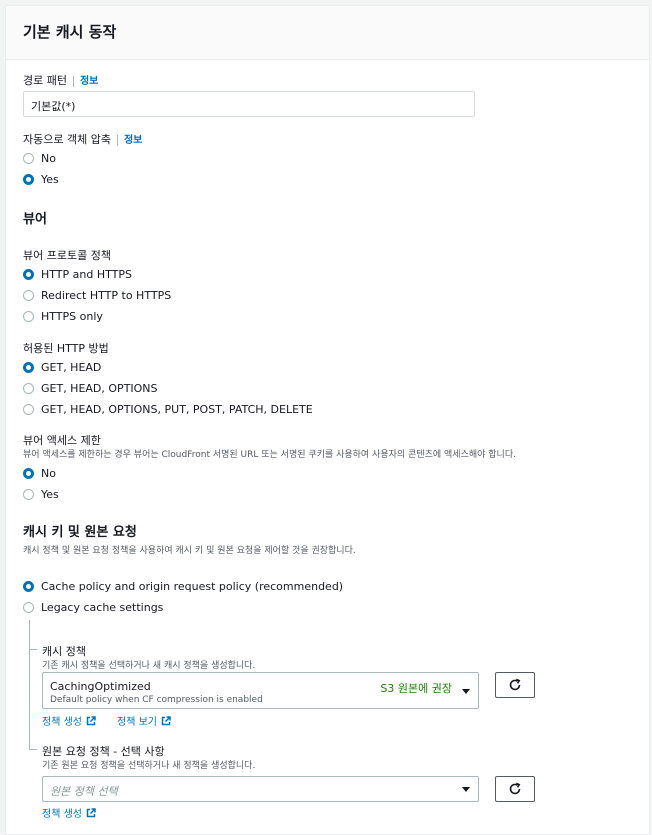 The height and width of the screenshot is (835, 652). I want to click on radio-label: GET, HEAD, OPTIONS, so click(99, 388).